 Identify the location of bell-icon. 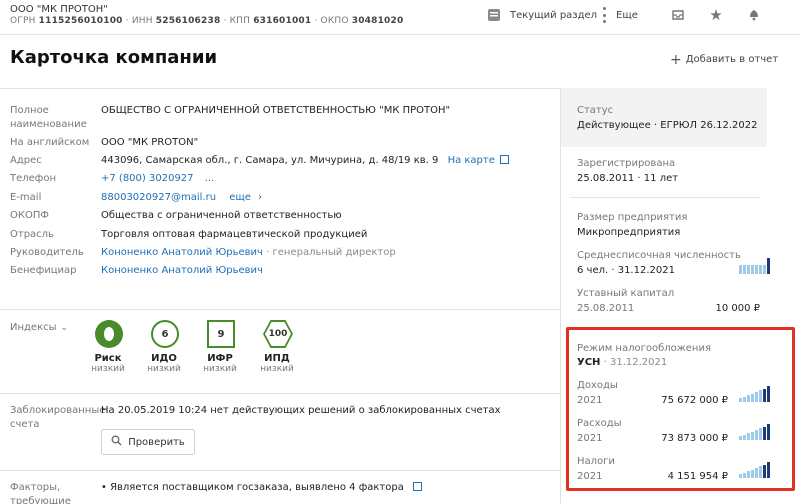
(754, 15).